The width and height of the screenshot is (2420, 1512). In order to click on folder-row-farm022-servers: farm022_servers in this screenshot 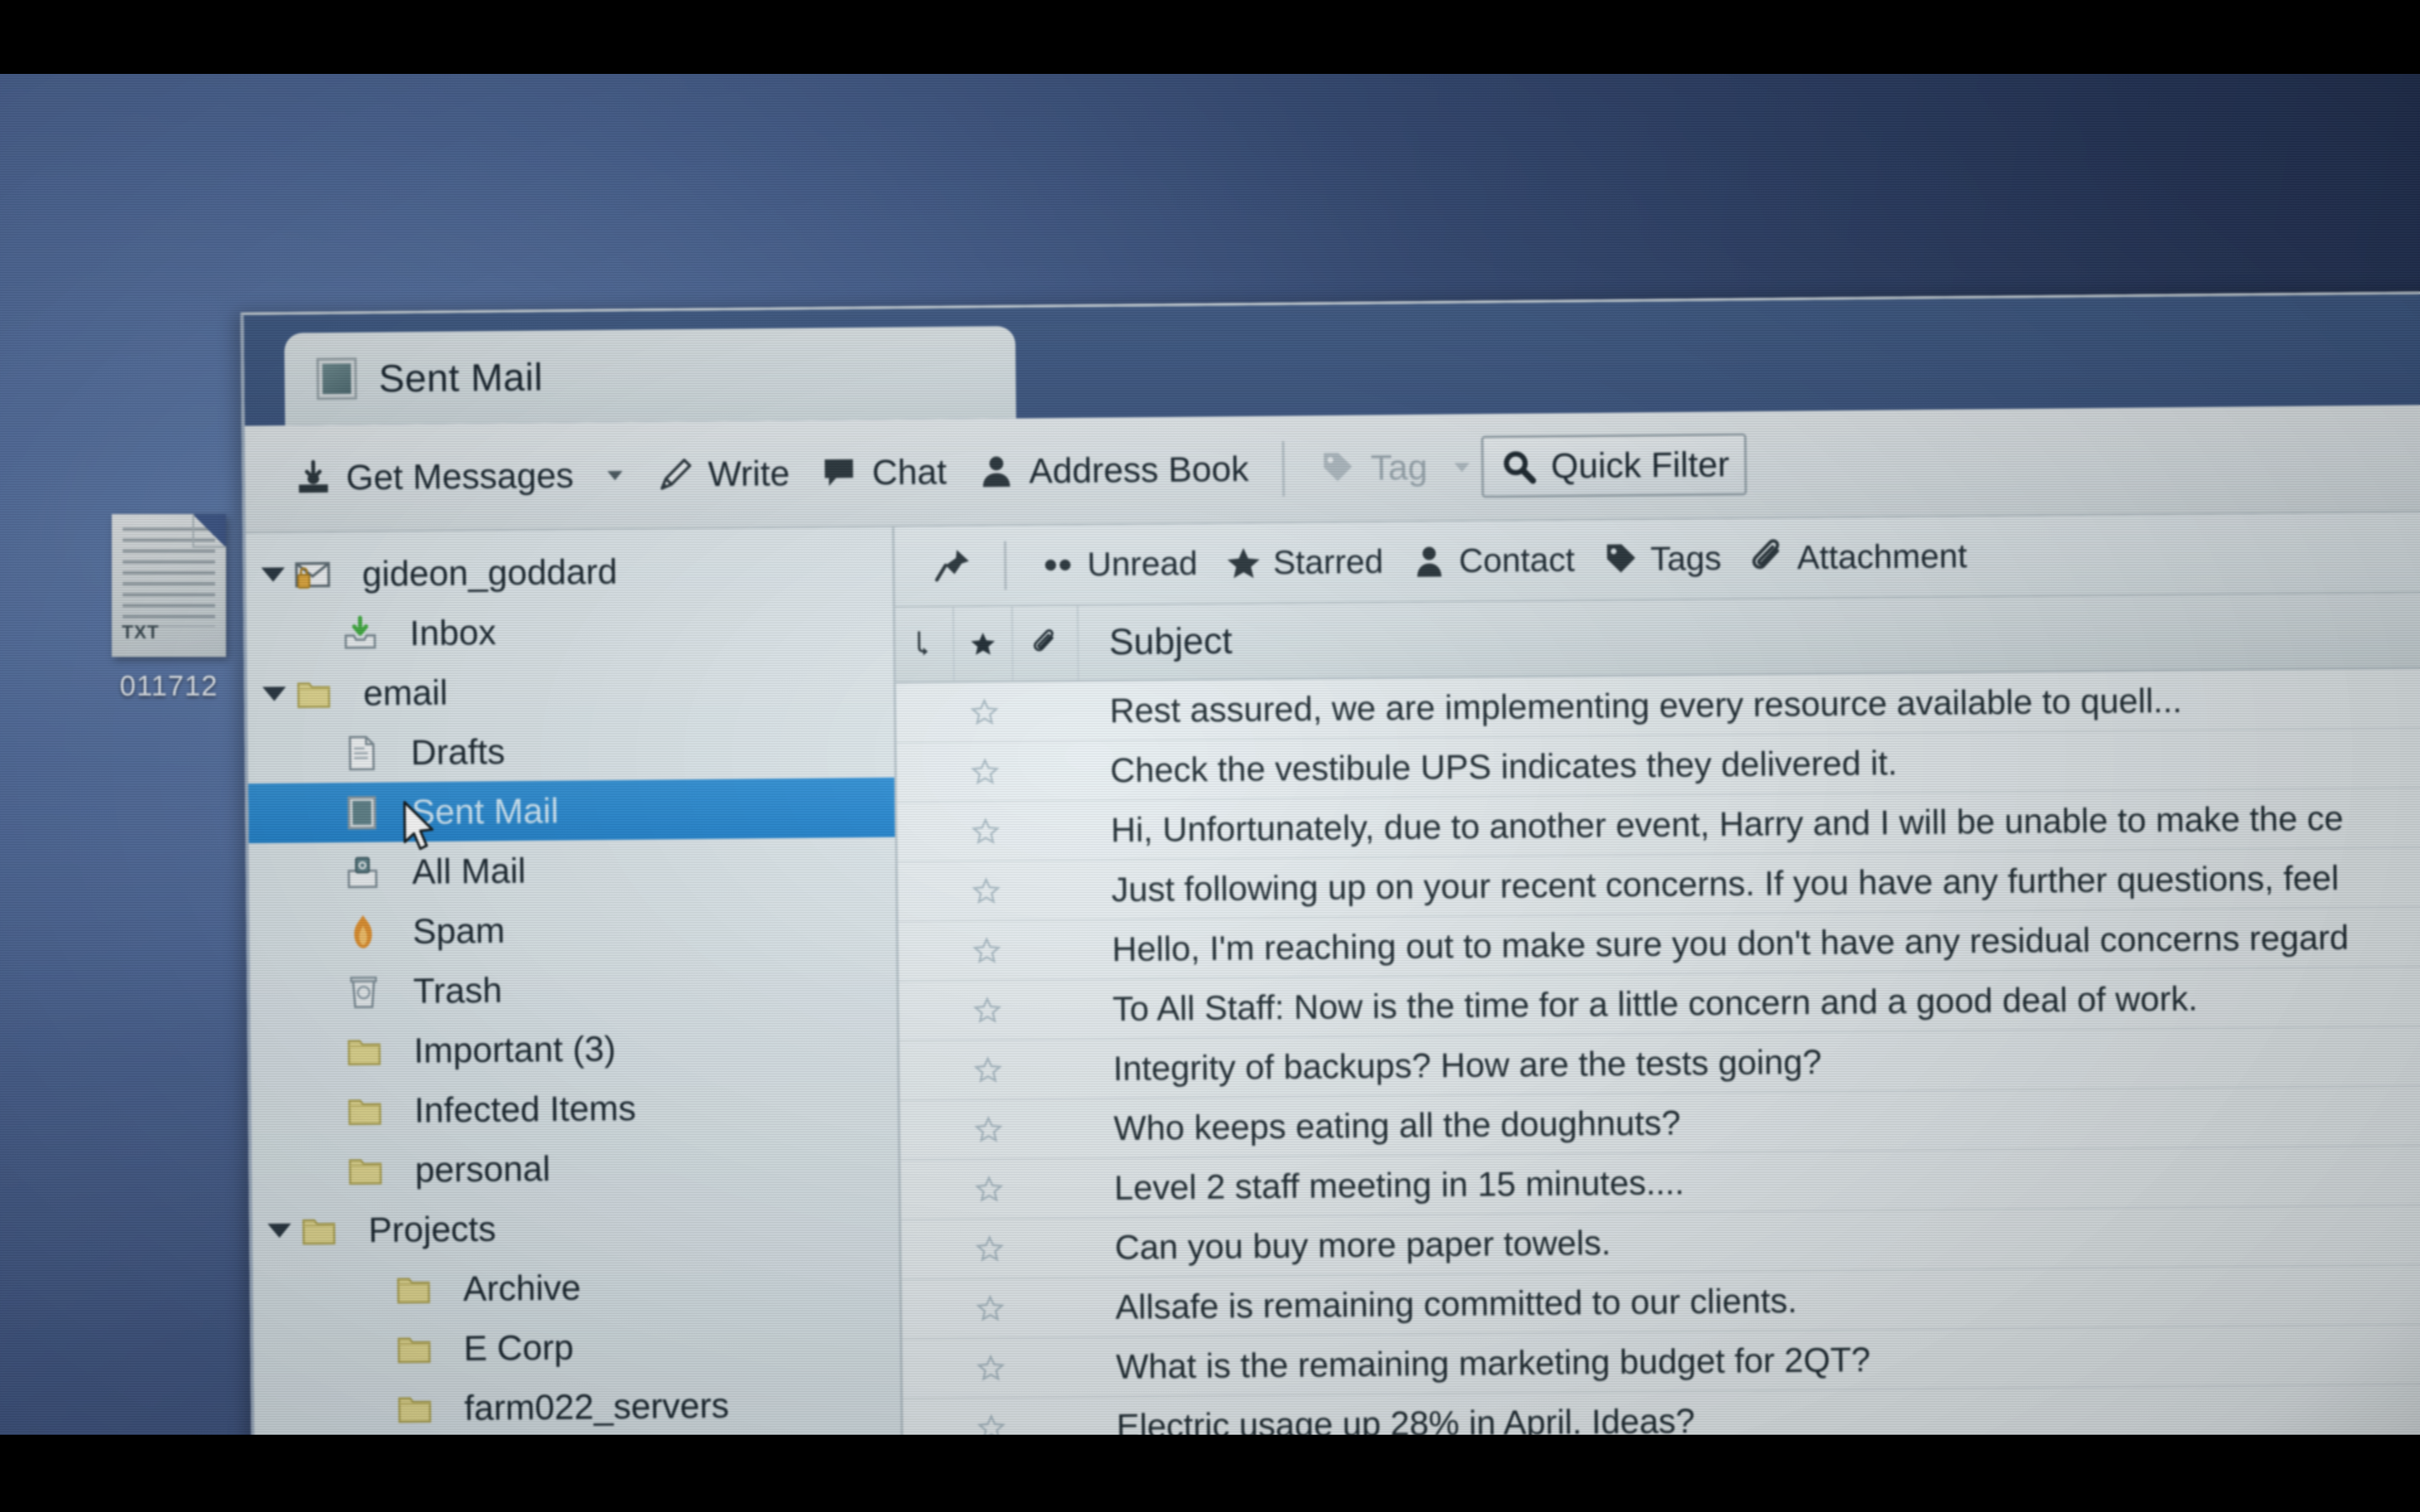, I will do `click(577, 1407)`.